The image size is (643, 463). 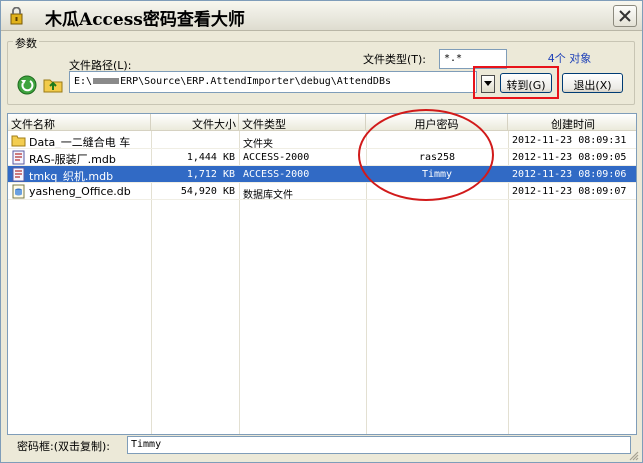 I want to click on cell-created: 2012-11-23 08:09:07, so click(x=569, y=191).